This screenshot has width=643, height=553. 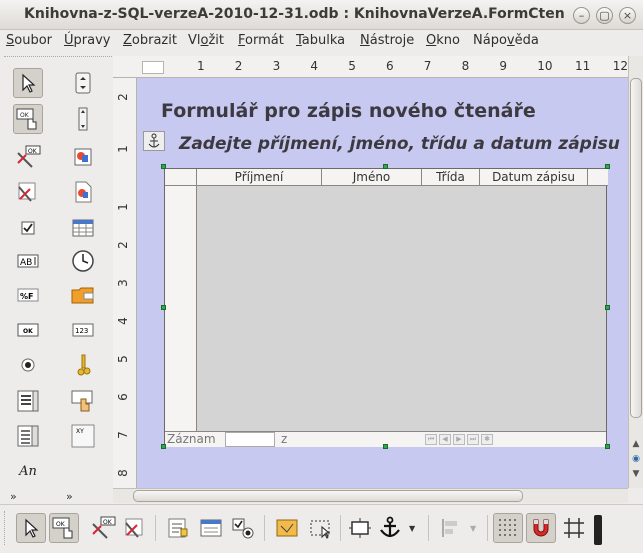 What do you see at coordinates (163, 307) in the screenshot?
I see `selection-handle-ml` at bounding box center [163, 307].